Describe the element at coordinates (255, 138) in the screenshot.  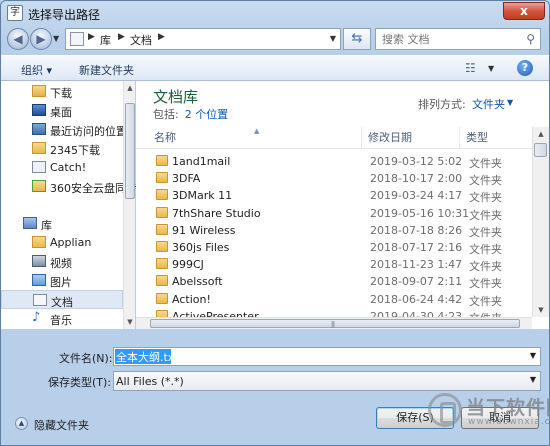
I see `column-header-name: 名称` at that location.